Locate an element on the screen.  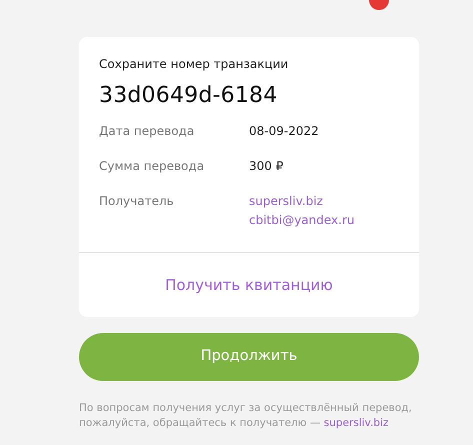
detail-value: 08-09-2022 is located at coordinates (284, 131).